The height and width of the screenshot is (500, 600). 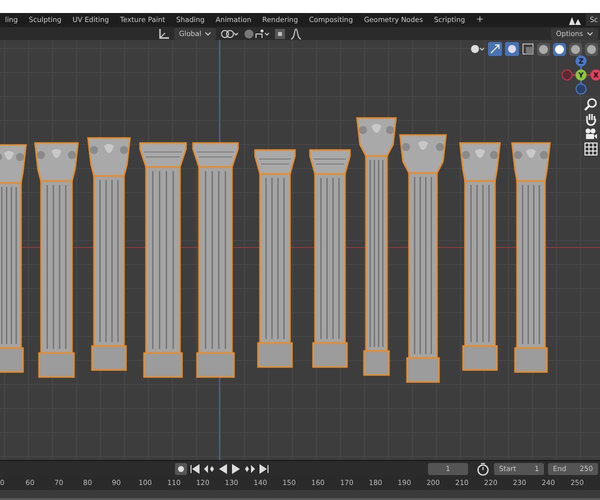 I want to click on stopwatch-icon, so click(x=483, y=469).